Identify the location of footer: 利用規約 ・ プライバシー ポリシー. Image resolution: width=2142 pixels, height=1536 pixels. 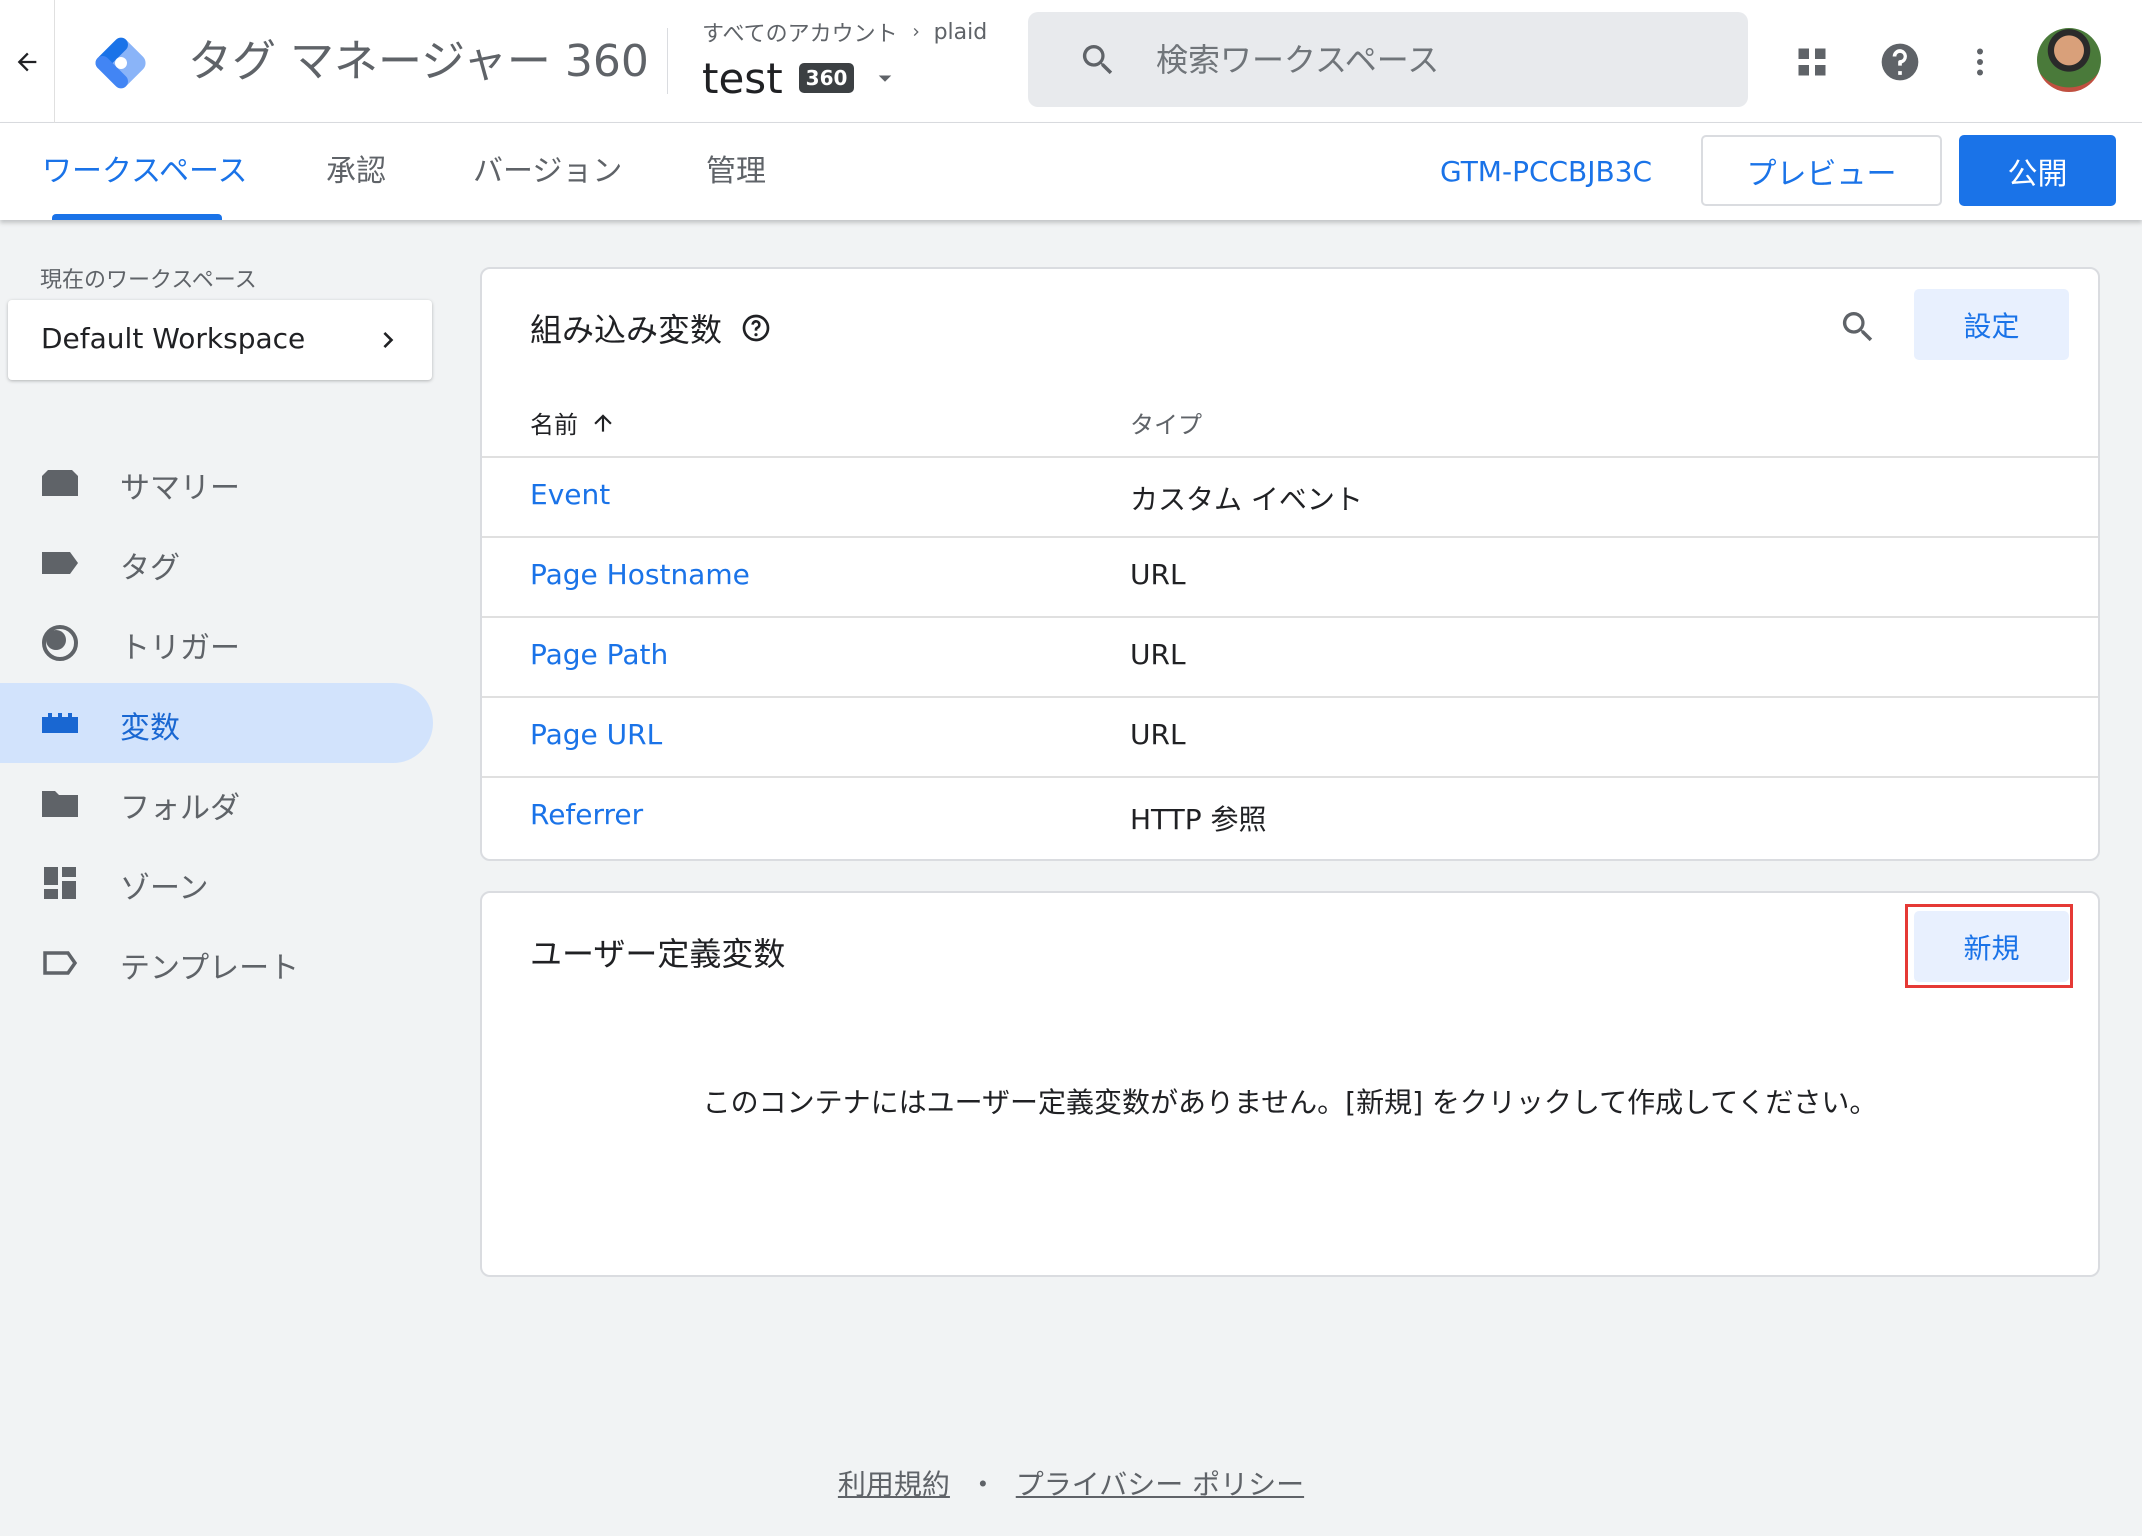
(1071, 1483).